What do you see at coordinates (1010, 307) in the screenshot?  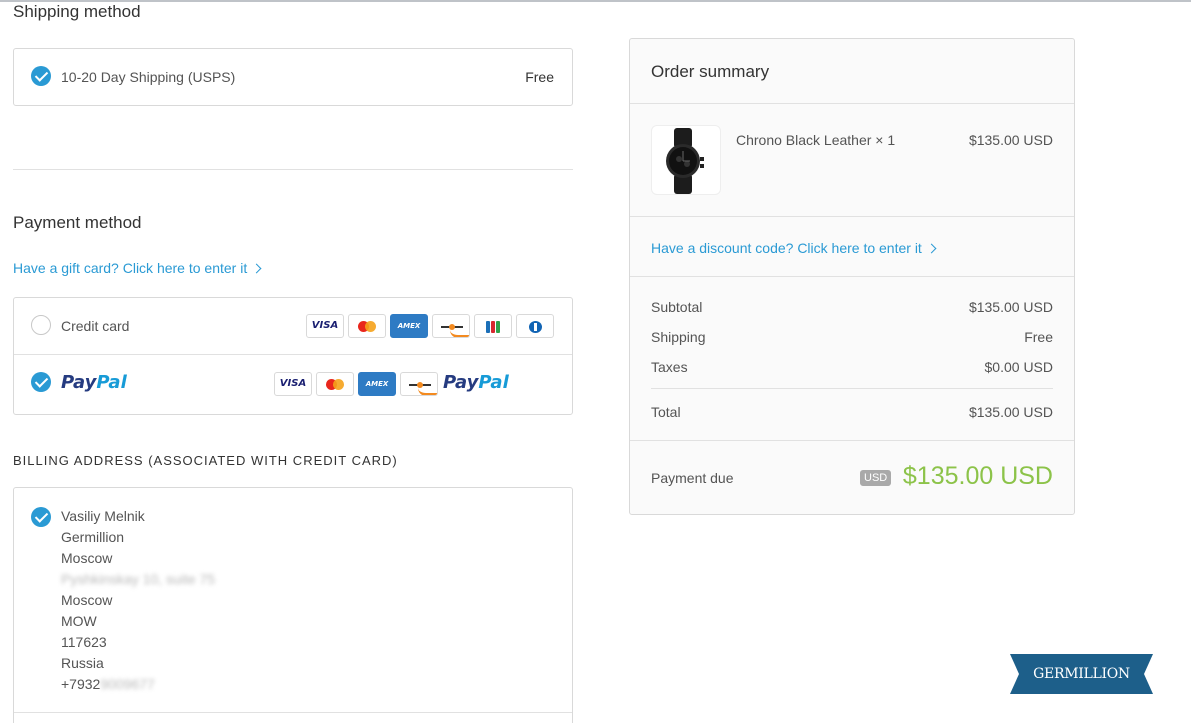 I see `subtotal-value: $135.00 USD` at bounding box center [1010, 307].